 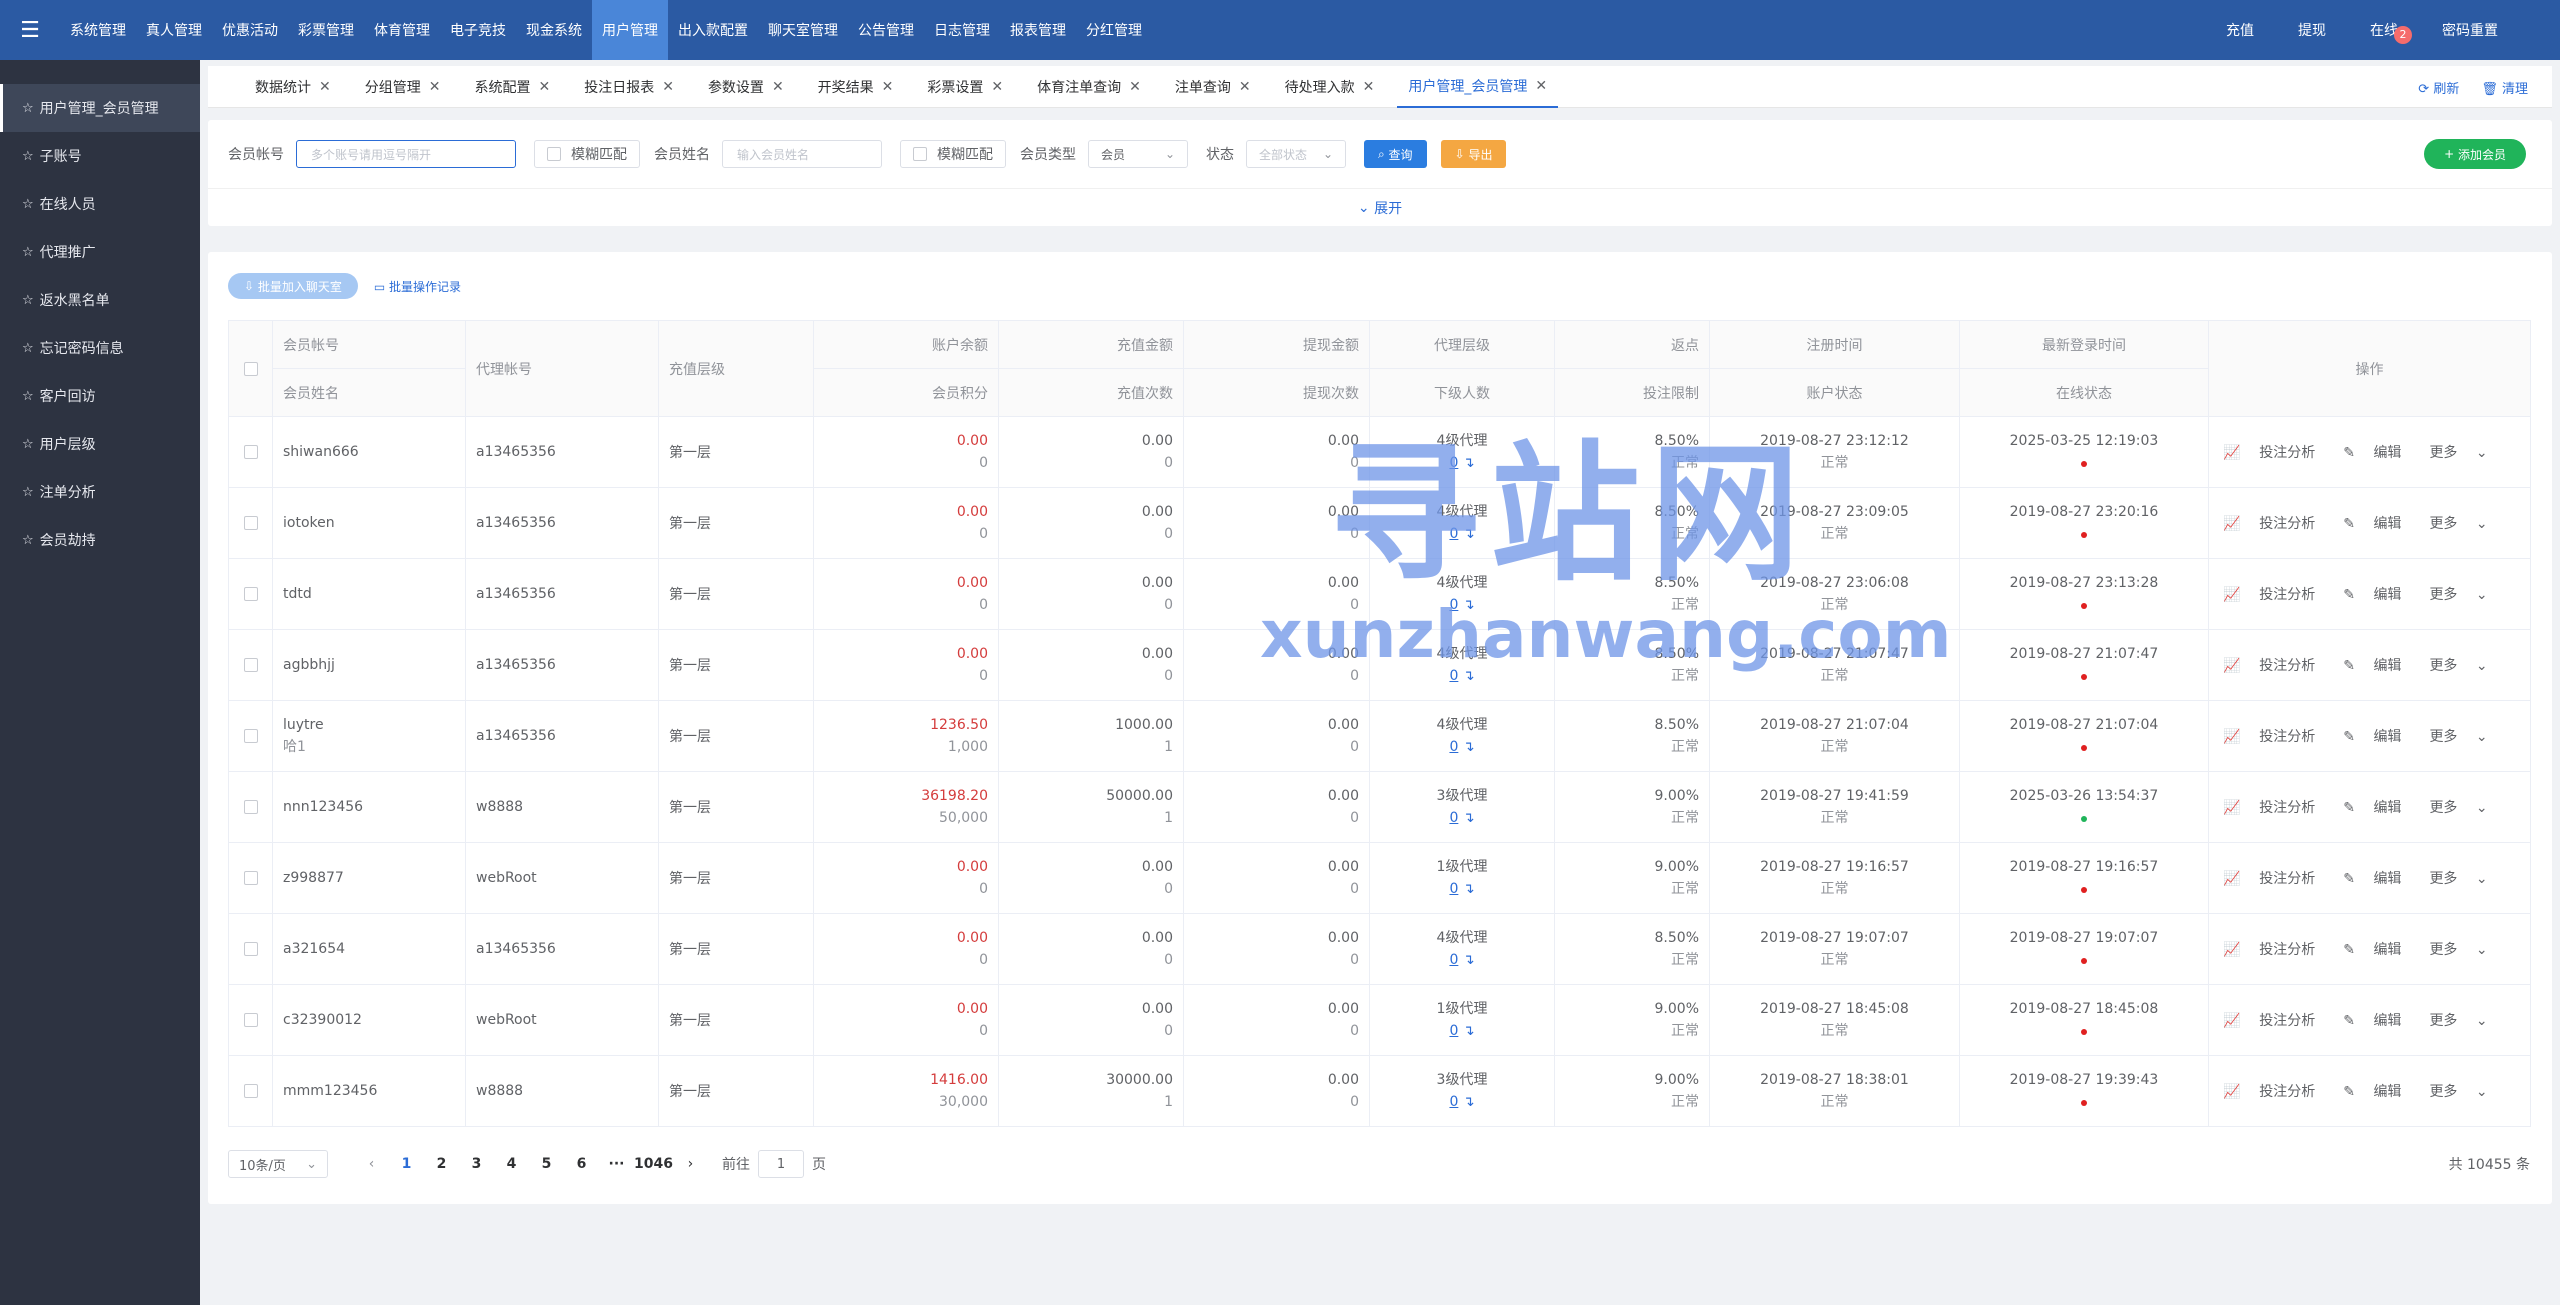 What do you see at coordinates (630, 30) in the screenshot?
I see `nav-item: 用户管理` at bounding box center [630, 30].